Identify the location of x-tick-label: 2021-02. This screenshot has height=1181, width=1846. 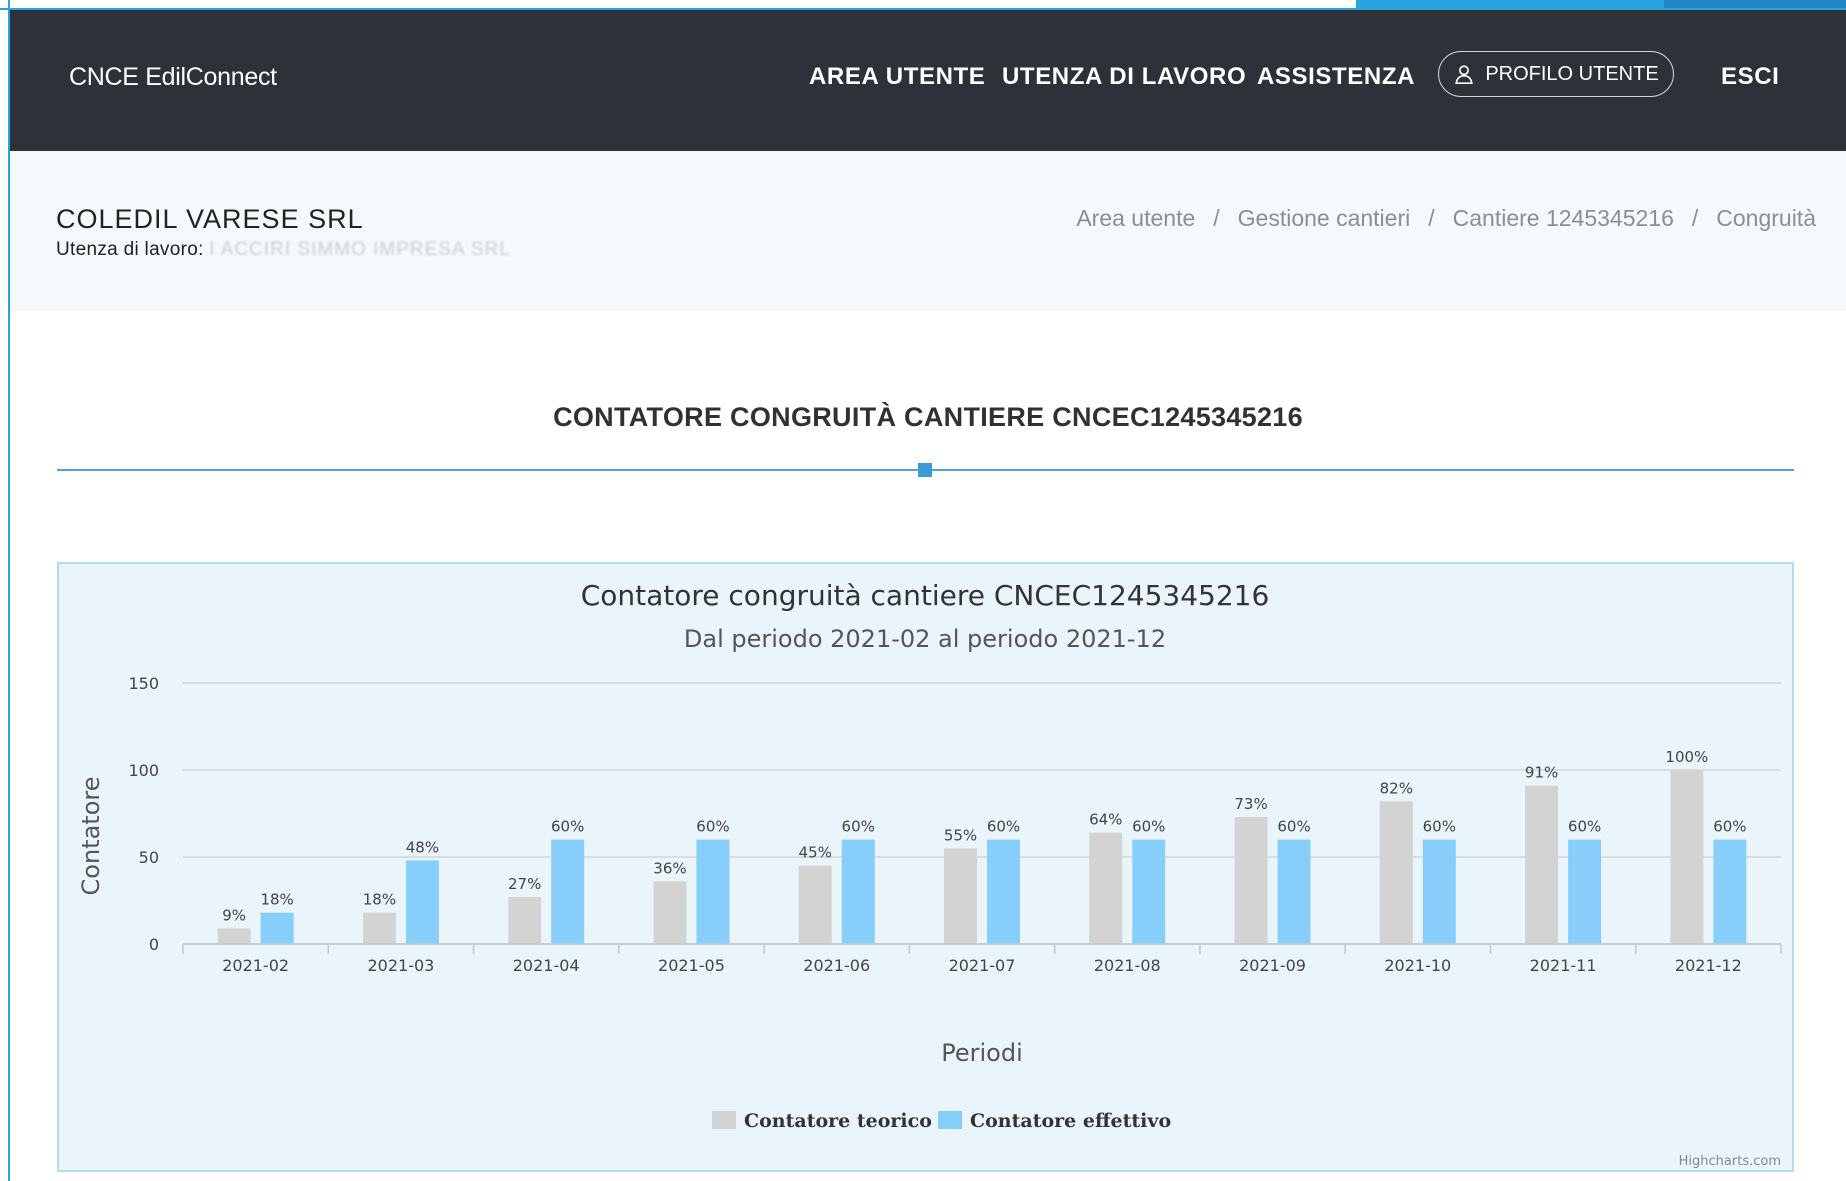
(255, 965).